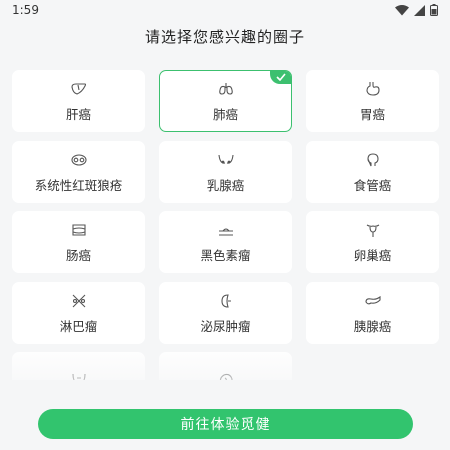  I want to click on liver-icon, so click(79, 89).